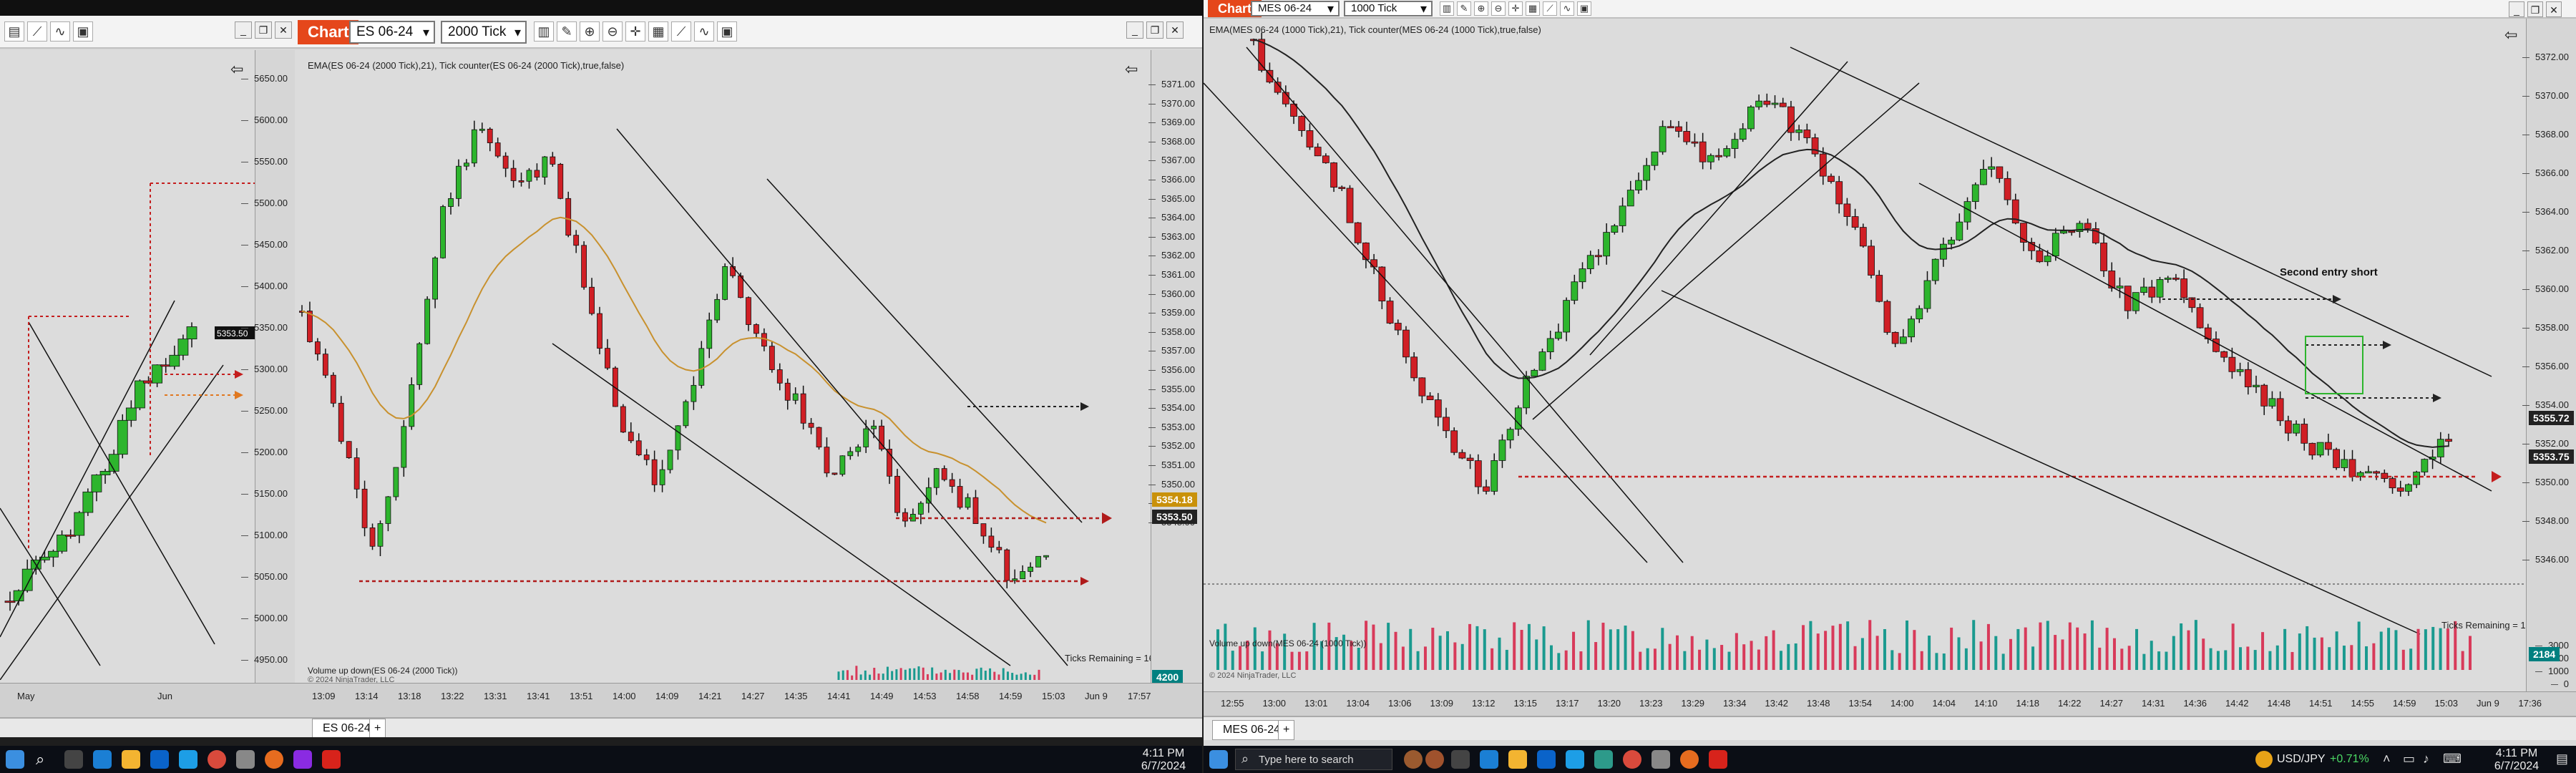  Describe the element at coordinates (2329, 272) in the screenshot. I see `annotation-second-entry-short: Second entry short` at that location.